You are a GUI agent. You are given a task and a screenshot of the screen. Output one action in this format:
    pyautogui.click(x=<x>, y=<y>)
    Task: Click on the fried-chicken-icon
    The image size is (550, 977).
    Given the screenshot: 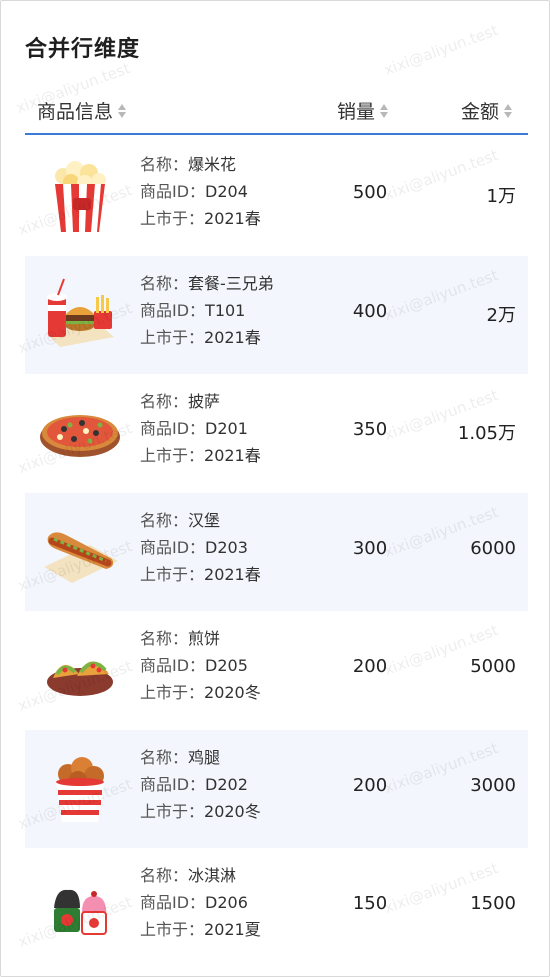 What is the action you would take?
    pyautogui.click(x=80, y=789)
    